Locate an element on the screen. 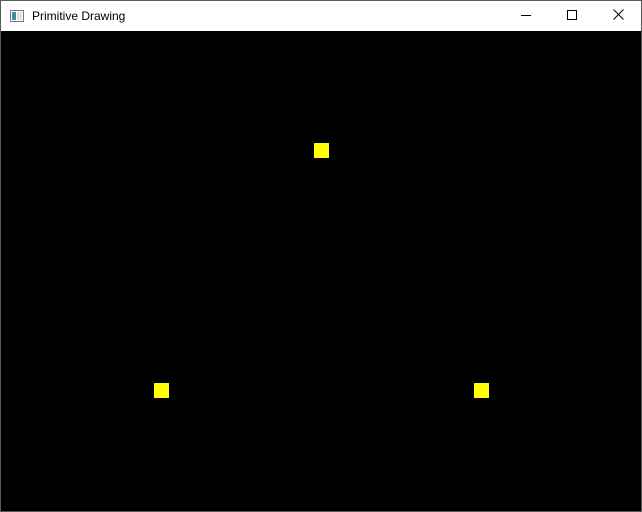  minimize-button is located at coordinates (526, 16).